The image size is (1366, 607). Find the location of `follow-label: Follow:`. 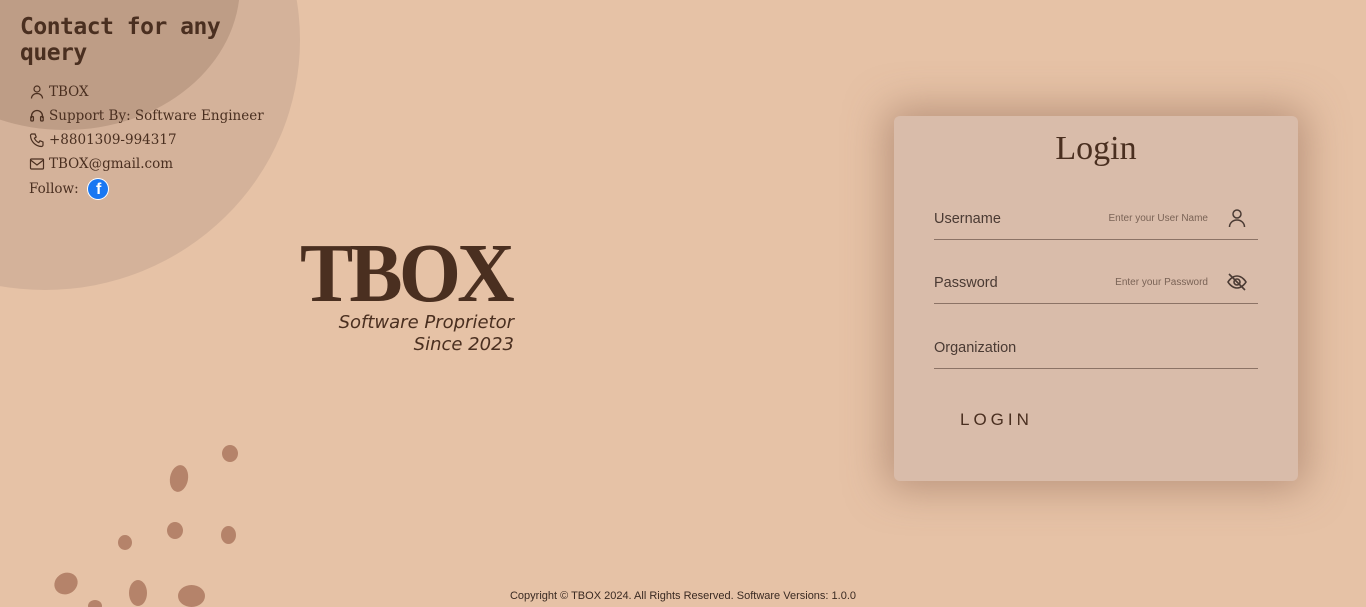

follow-label: Follow: is located at coordinates (54, 189).